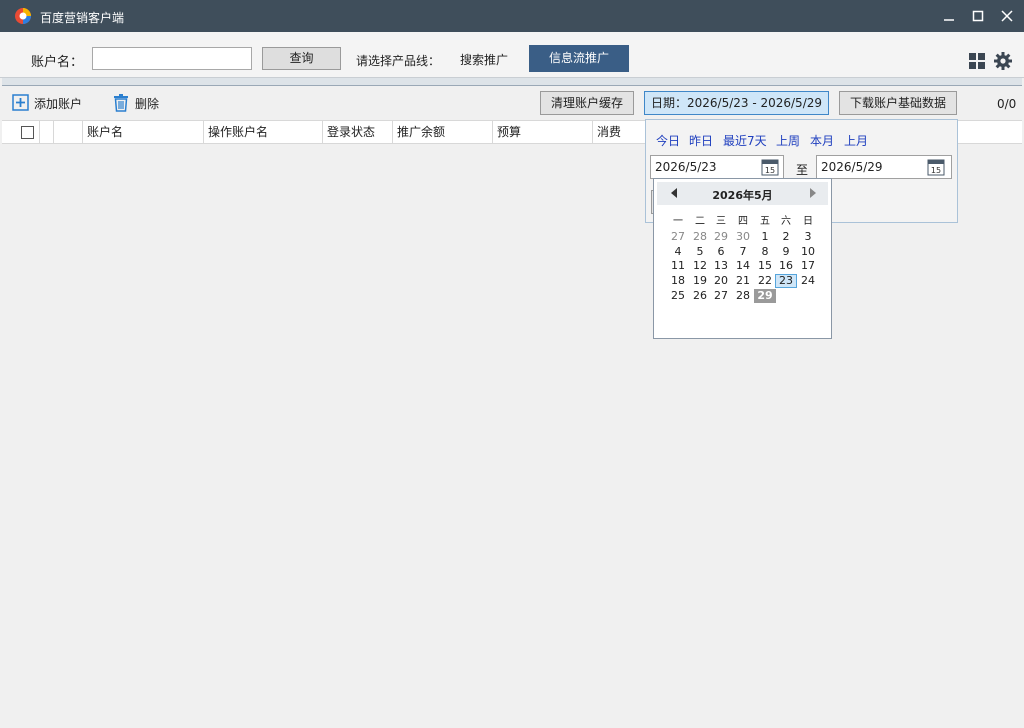 This screenshot has width=1024, height=728. Describe the element at coordinates (1003, 61) in the screenshot. I see `gear-icon` at that location.